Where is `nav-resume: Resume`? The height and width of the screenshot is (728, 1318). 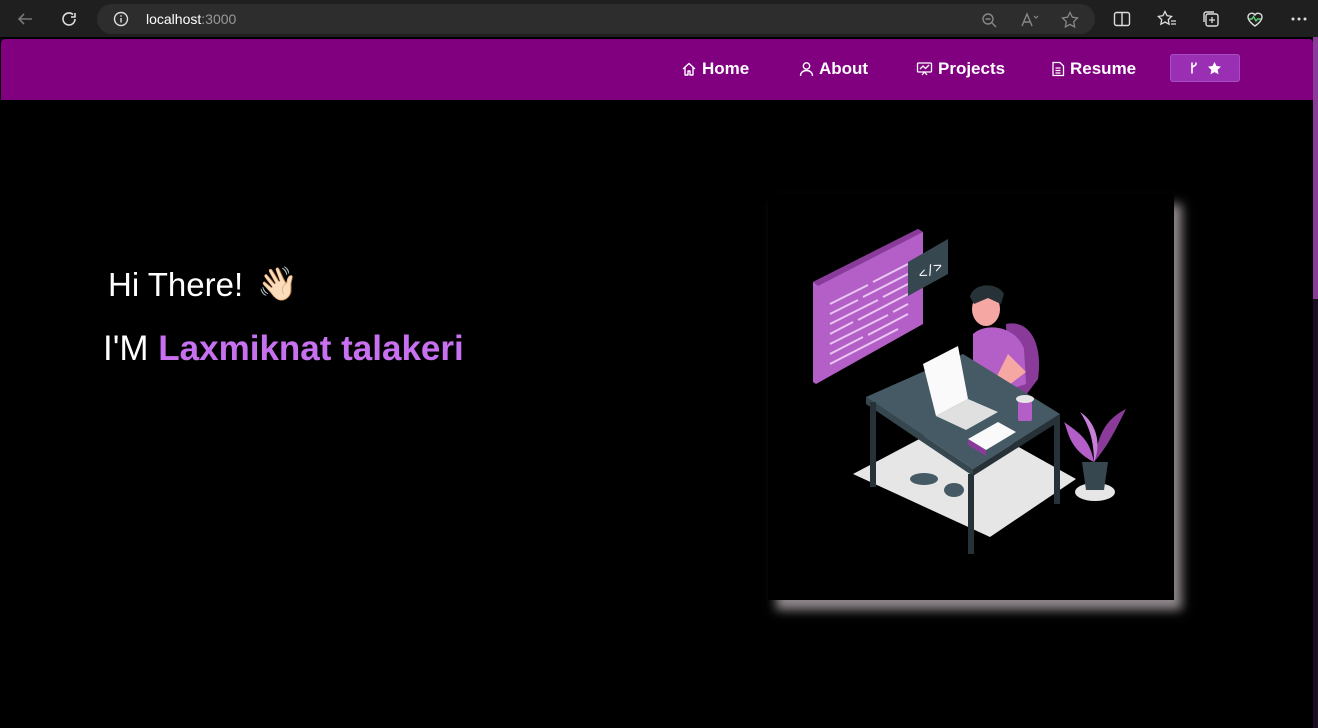 nav-resume: Resume is located at coordinates (1093, 69).